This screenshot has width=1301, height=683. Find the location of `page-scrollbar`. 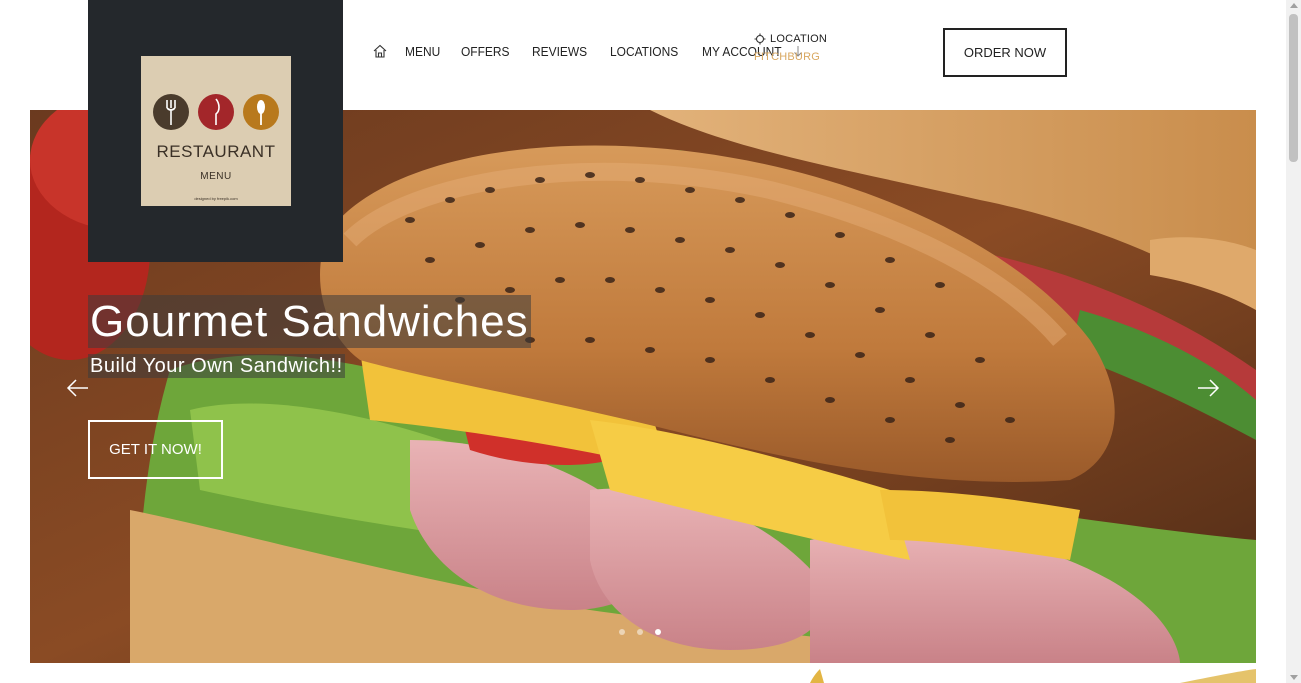

page-scrollbar is located at coordinates (1293, 341).